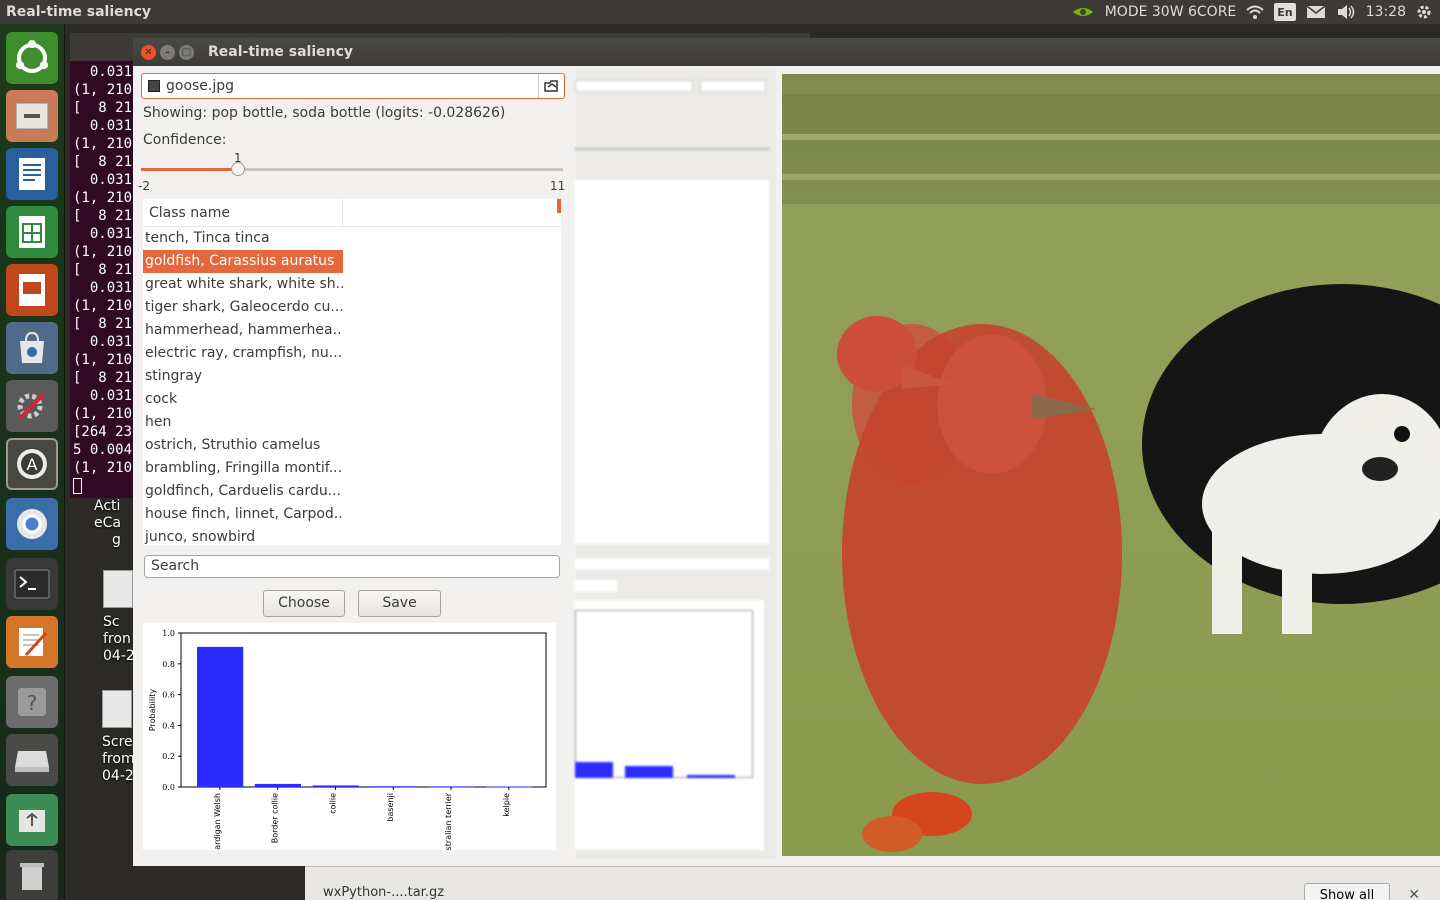 This screenshot has height=900, width=1440. I want to click on desktop-screenshot-icon: Scre from 04-2, so click(118, 737).